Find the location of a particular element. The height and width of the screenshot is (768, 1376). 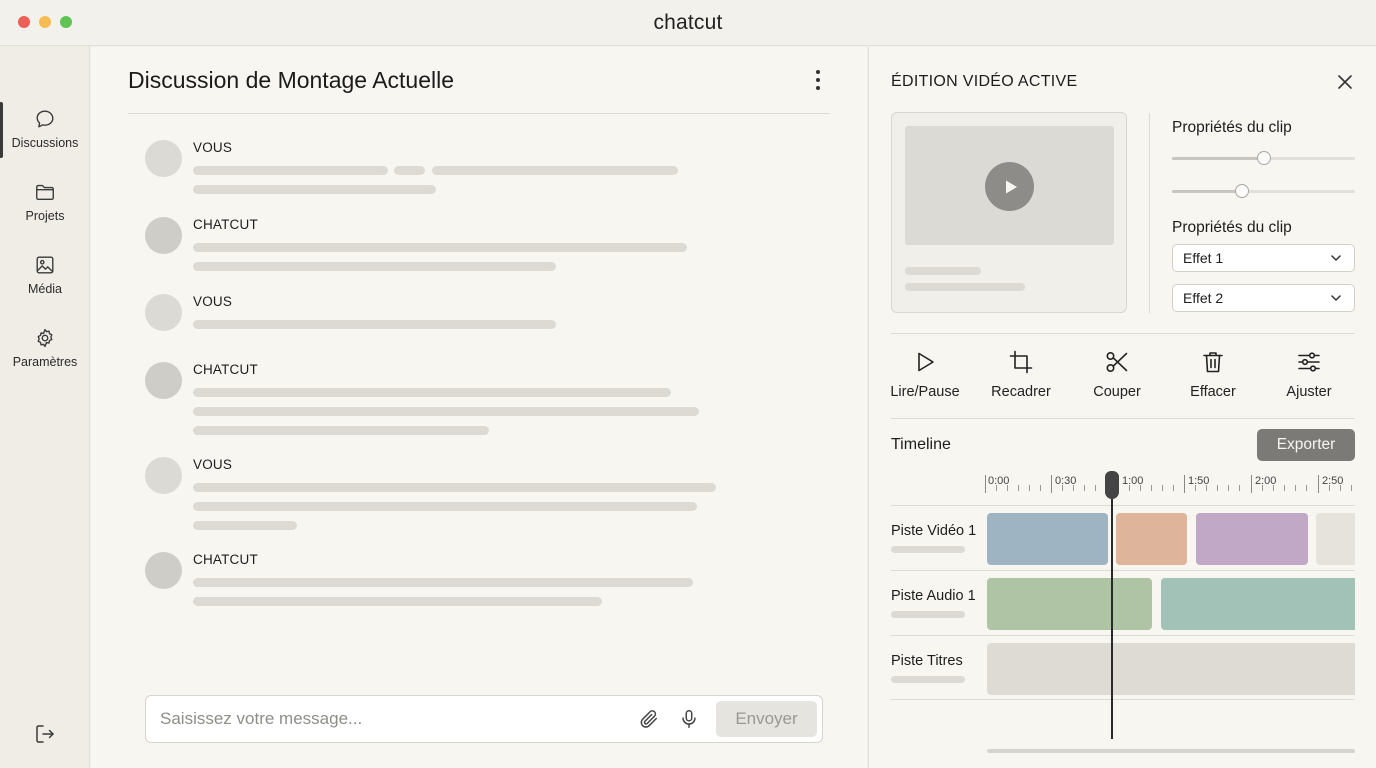

sidebar-item-discussions: Discussions is located at coordinates (45, 129).